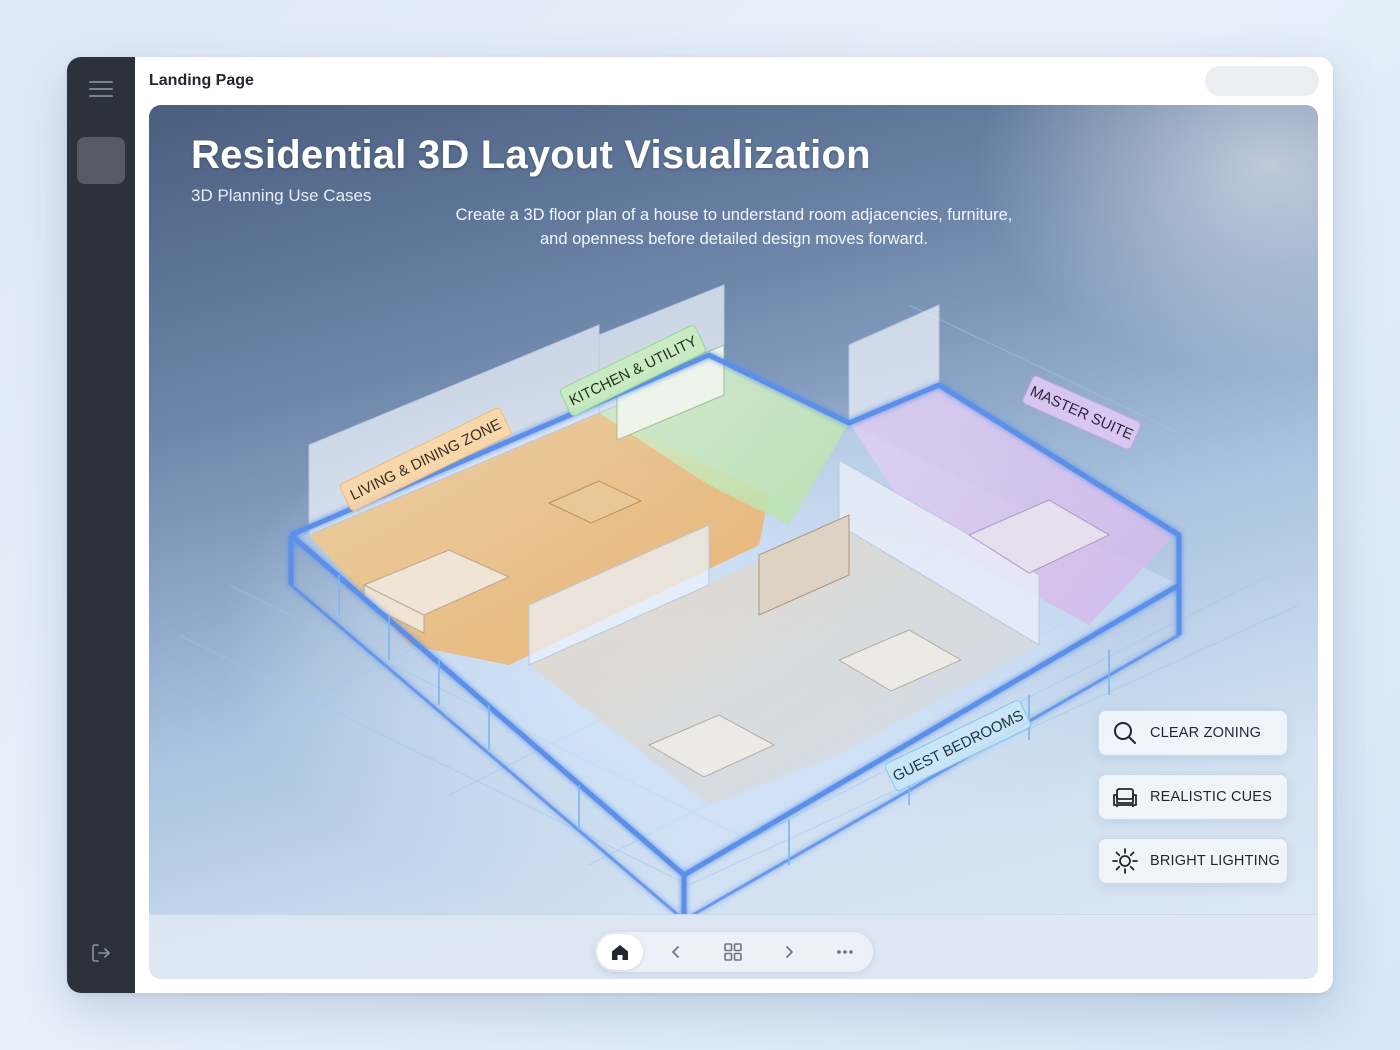 Image resolution: width=1400 pixels, height=1050 pixels. Describe the element at coordinates (1125, 797) in the screenshot. I see `armchair-icon` at that location.